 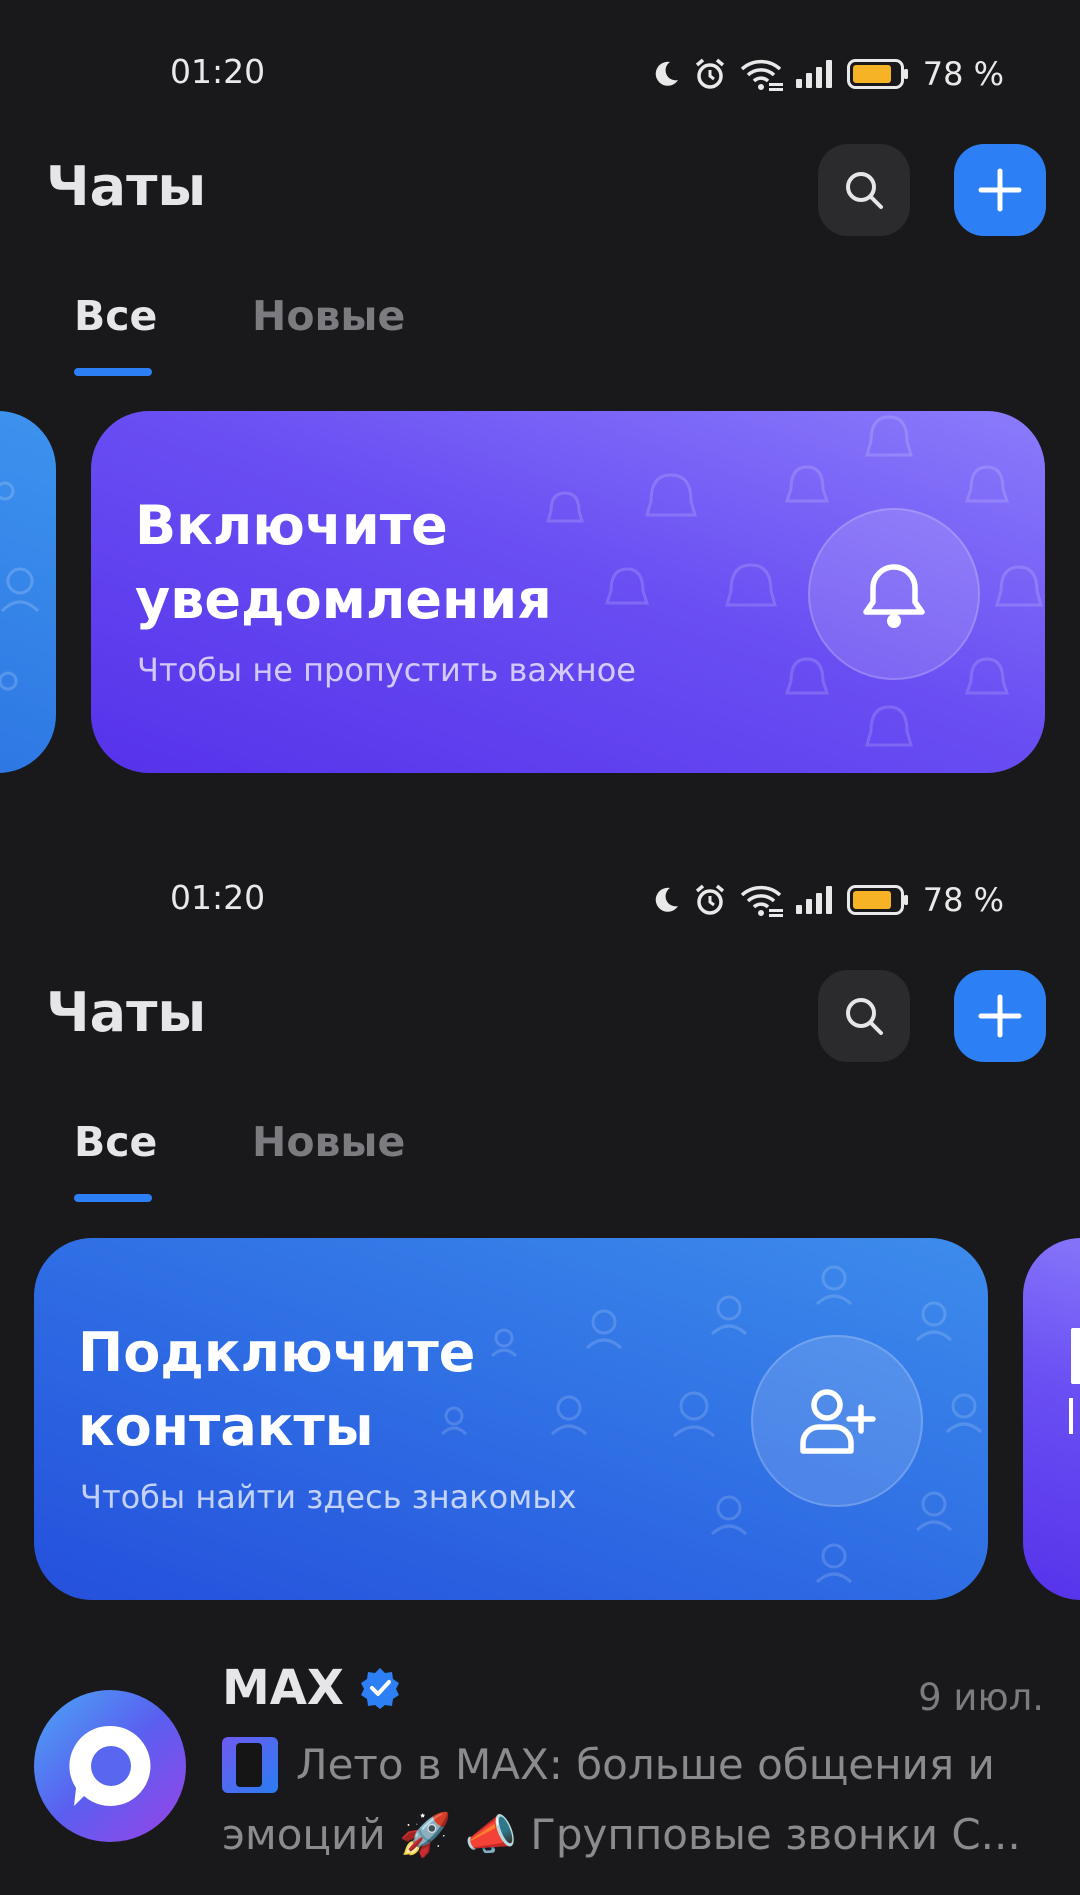 I want to click on status-bar-2: 01:20 78 %, so click(x=540, y=900).